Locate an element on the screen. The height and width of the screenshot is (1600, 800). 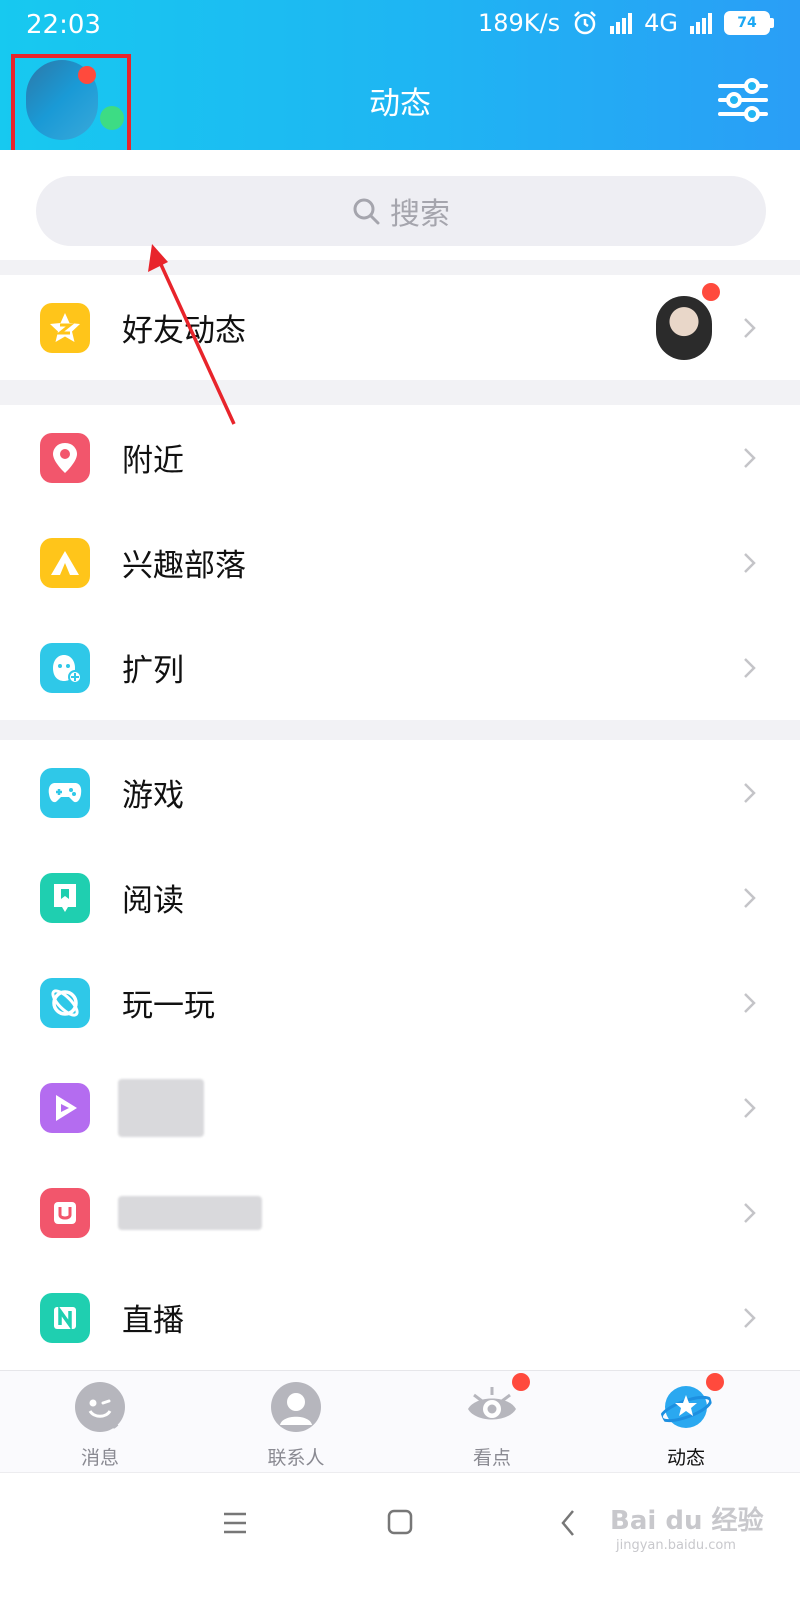
add-friend-face-icon is located at coordinates (65, 667).